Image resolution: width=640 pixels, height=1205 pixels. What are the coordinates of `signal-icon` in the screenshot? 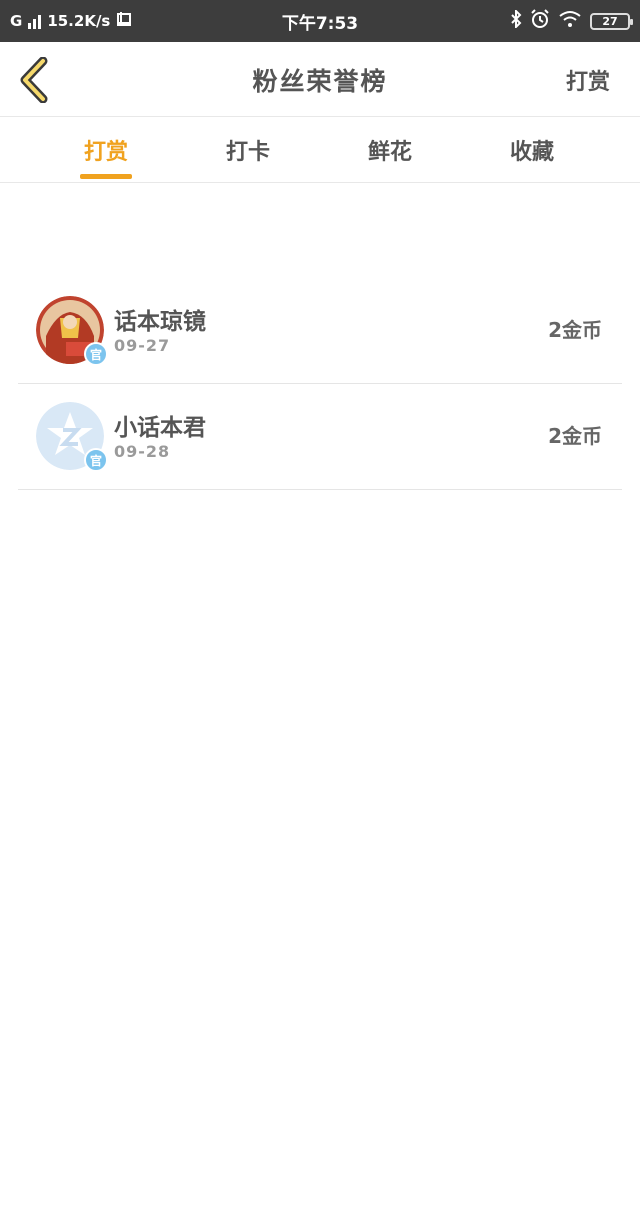 It's located at (35, 21).